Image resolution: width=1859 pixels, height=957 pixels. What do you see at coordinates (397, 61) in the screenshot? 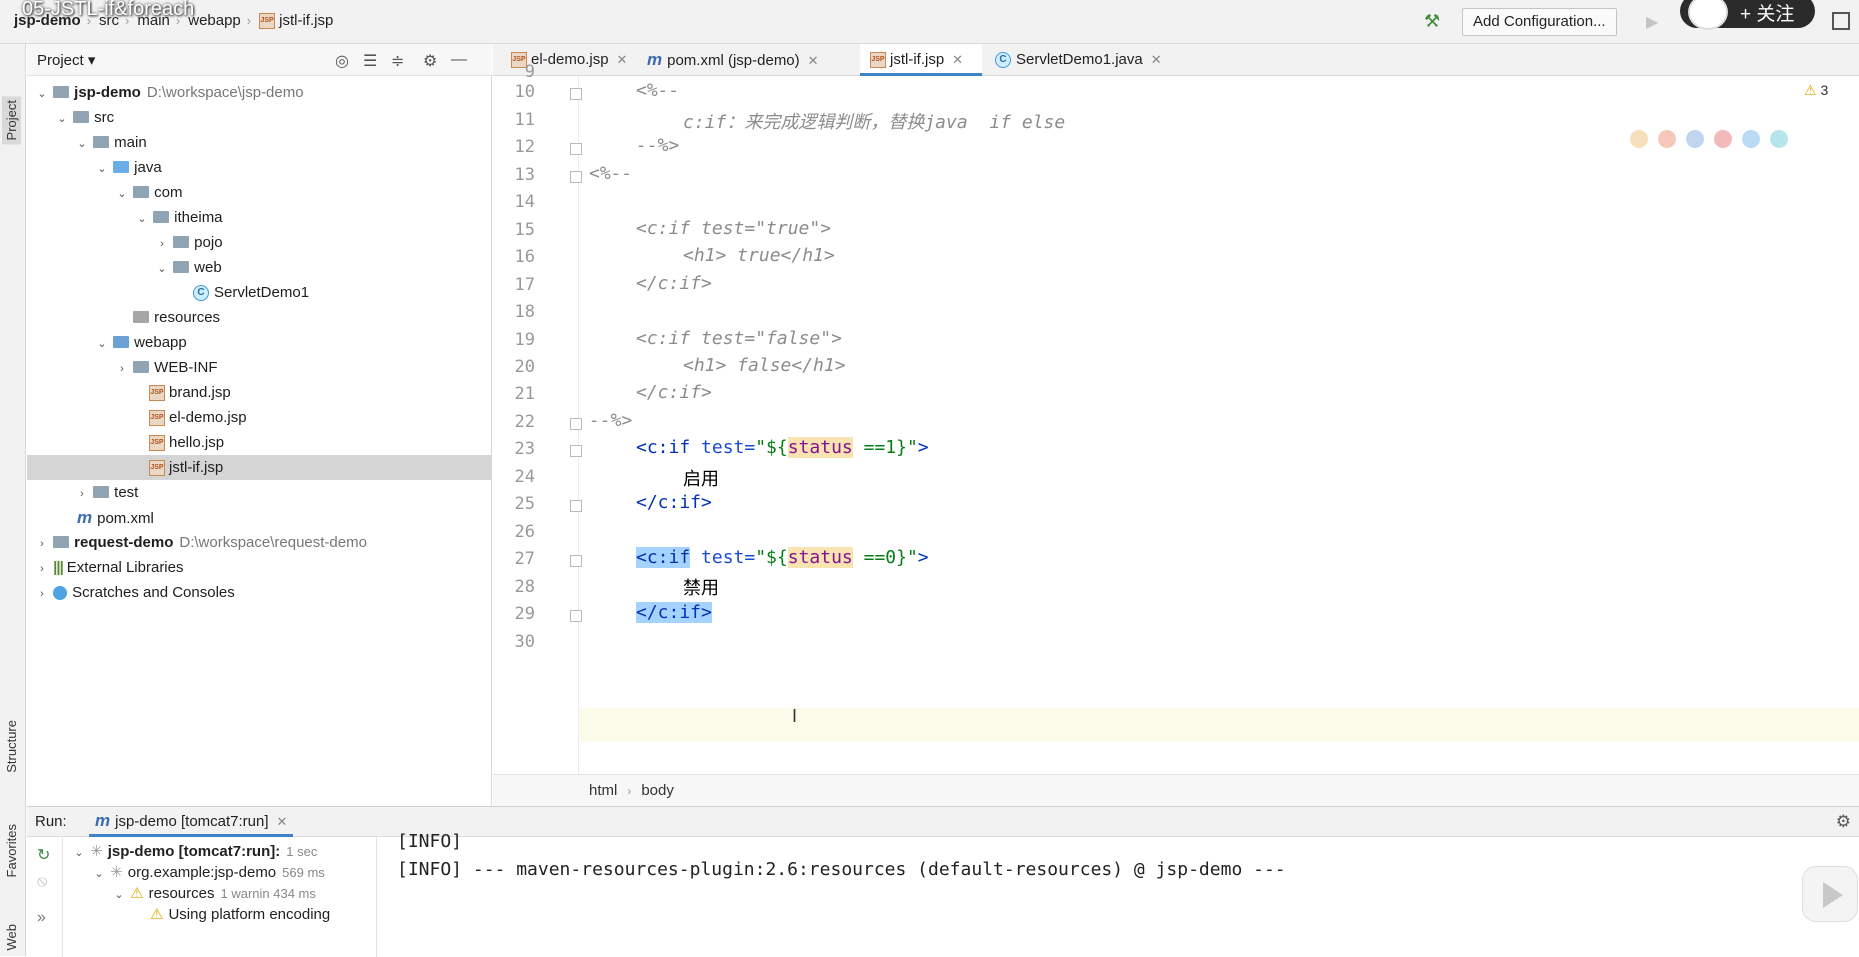
I see `collapse-all-icon: ≑` at bounding box center [397, 61].